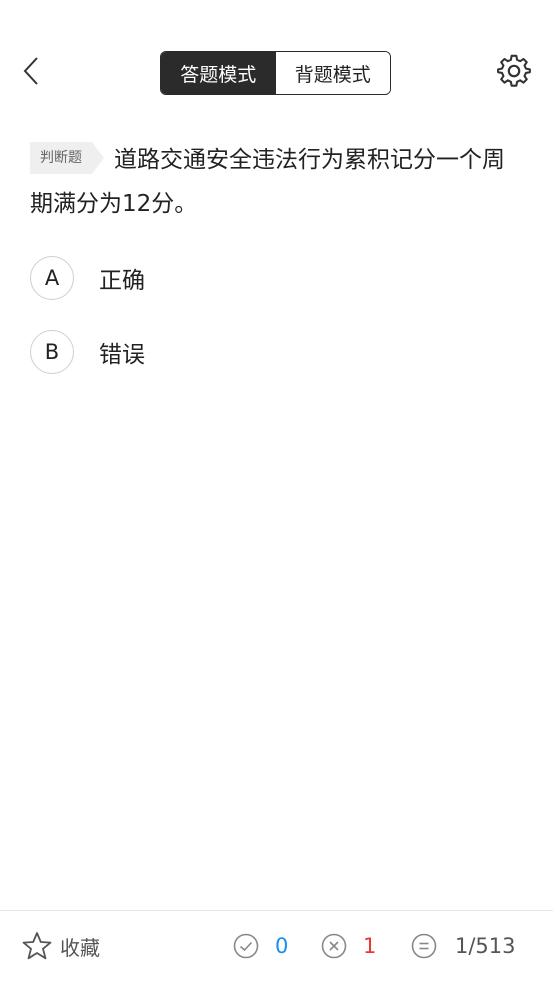  What do you see at coordinates (30, 71) in the screenshot?
I see `back-chevron-icon` at bounding box center [30, 71].